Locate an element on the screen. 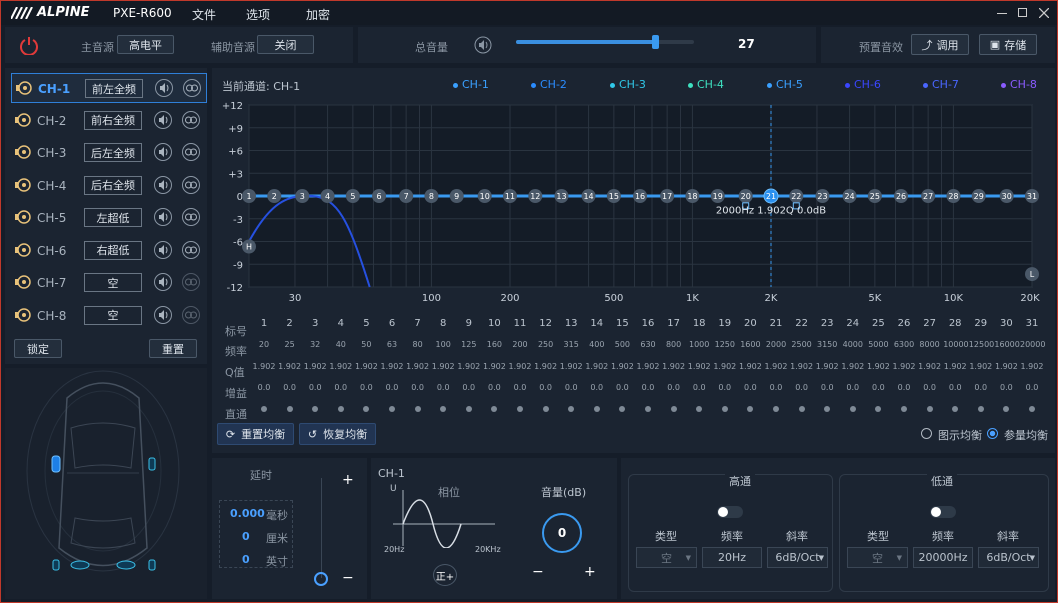 The image size is (1058, 603). legend-item: CH-2 is located at coordinates (549, 84).